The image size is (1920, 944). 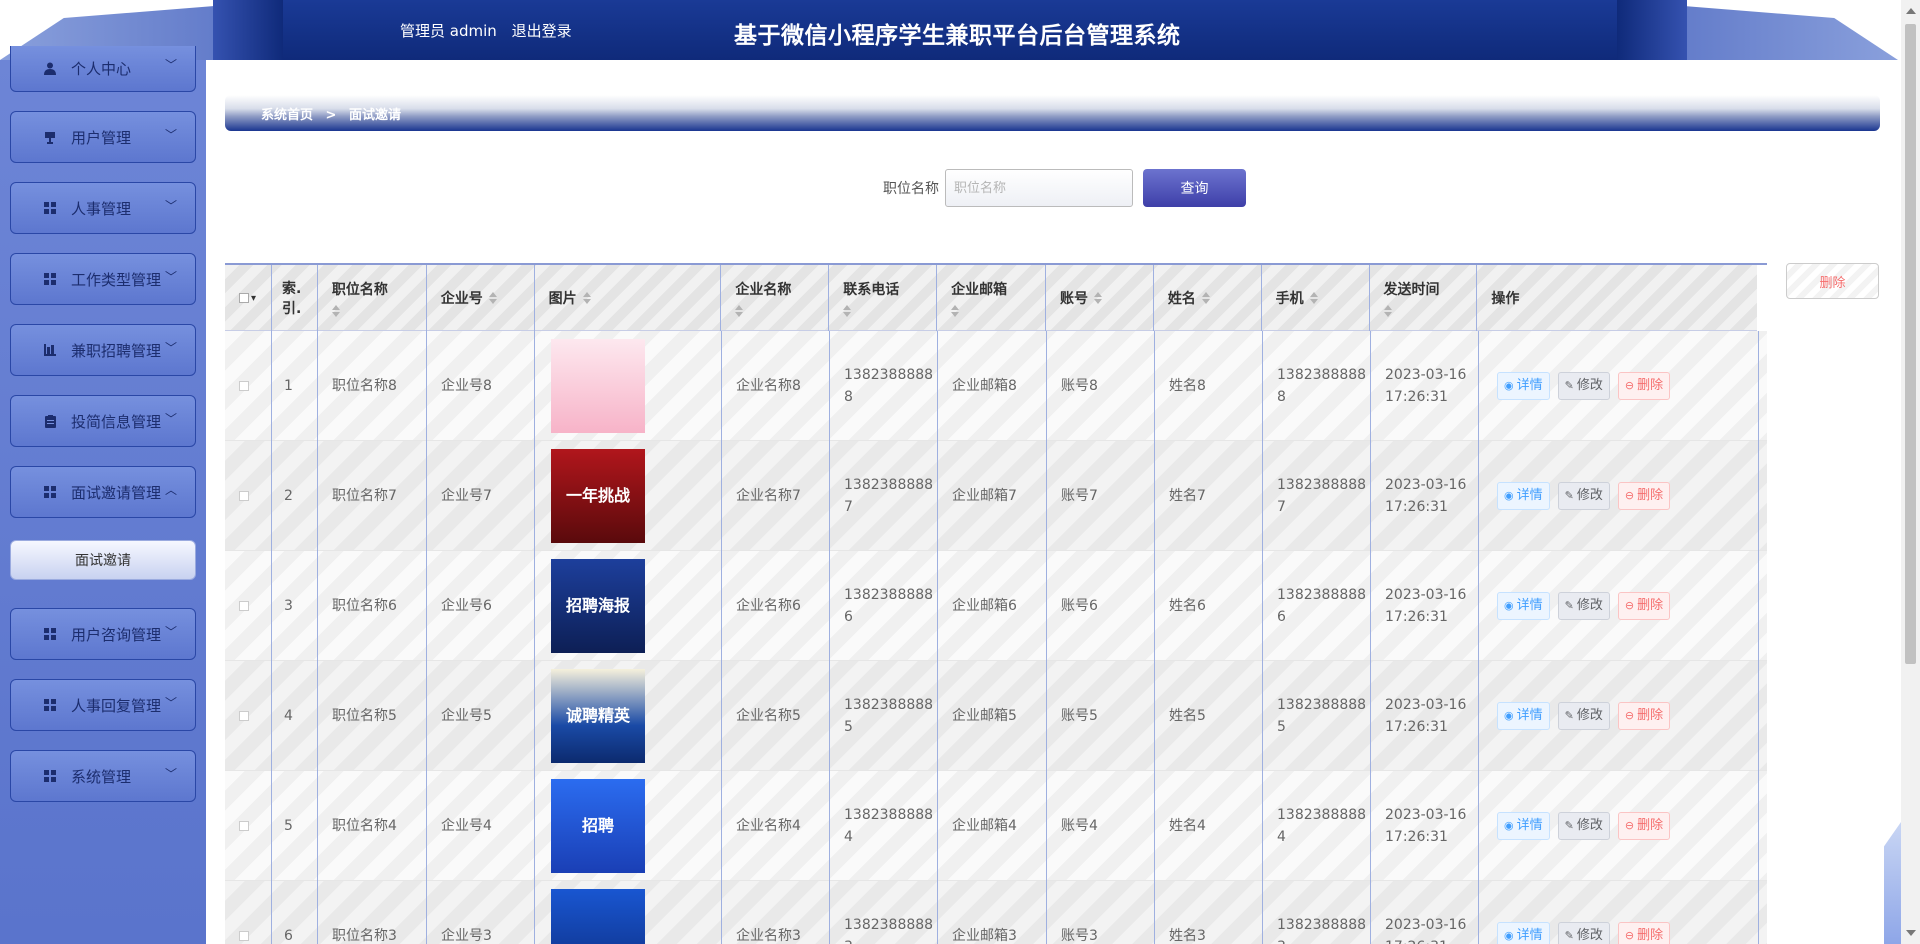 What do you see at coordinates (1073, 299) in the screenshot?
I see `column-header-label: 账号` at bounding box center [1073, 299].